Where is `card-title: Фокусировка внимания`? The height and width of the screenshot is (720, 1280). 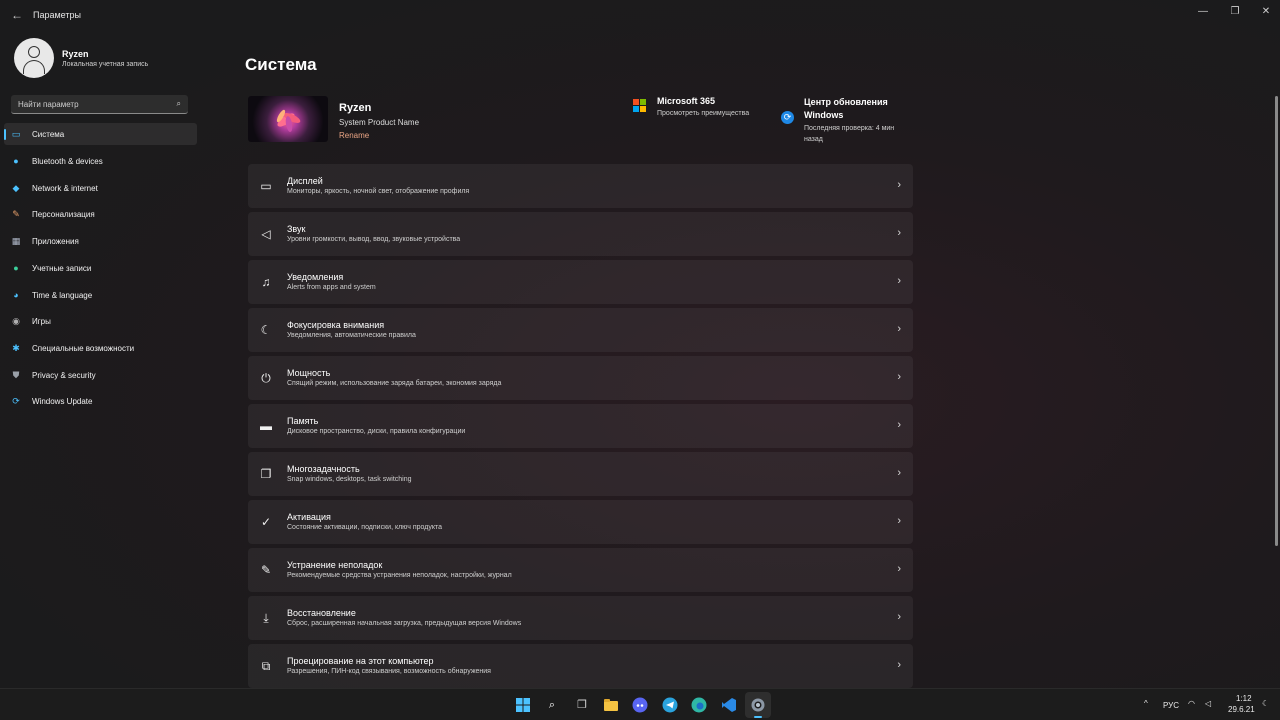
card-title: Фокусировка внимания is located at coordinates (336, 325).